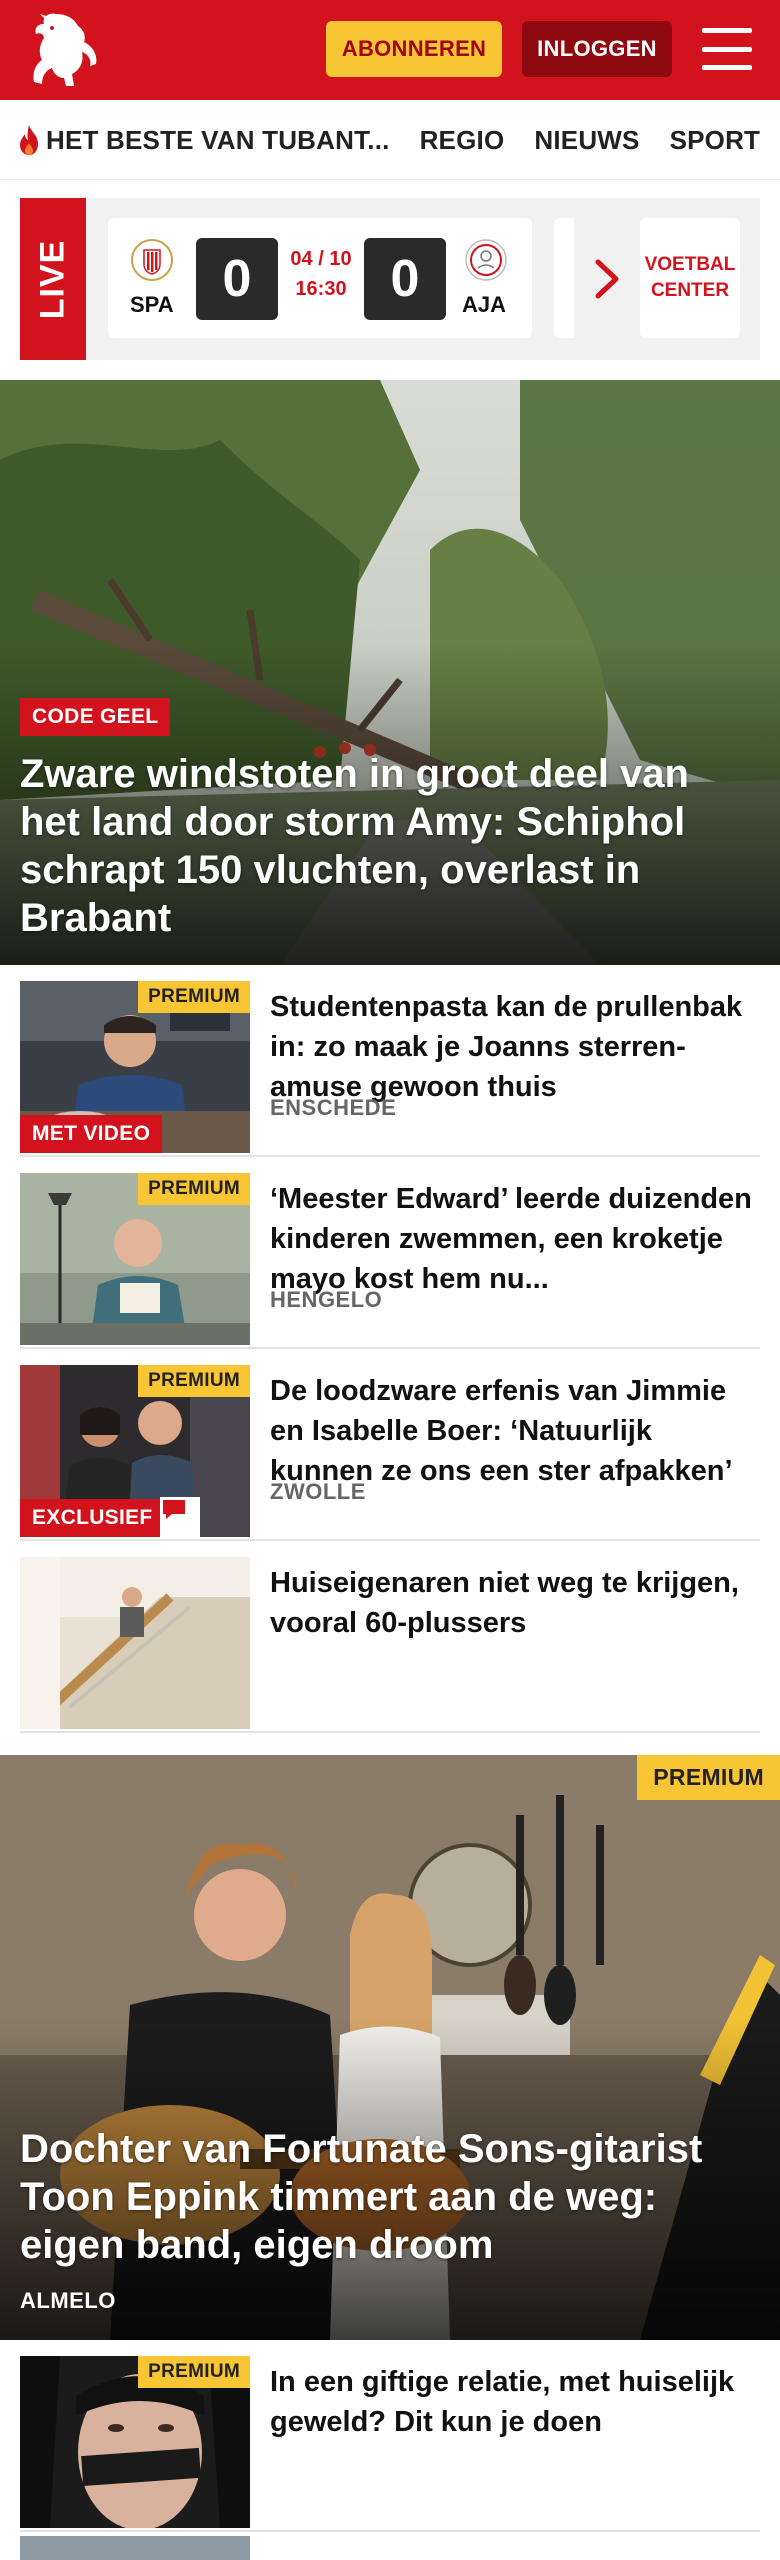 Image resolution: width=780 pixels, height=2560 pixels. I want to click on away-team: AJA, so click(484, 304).